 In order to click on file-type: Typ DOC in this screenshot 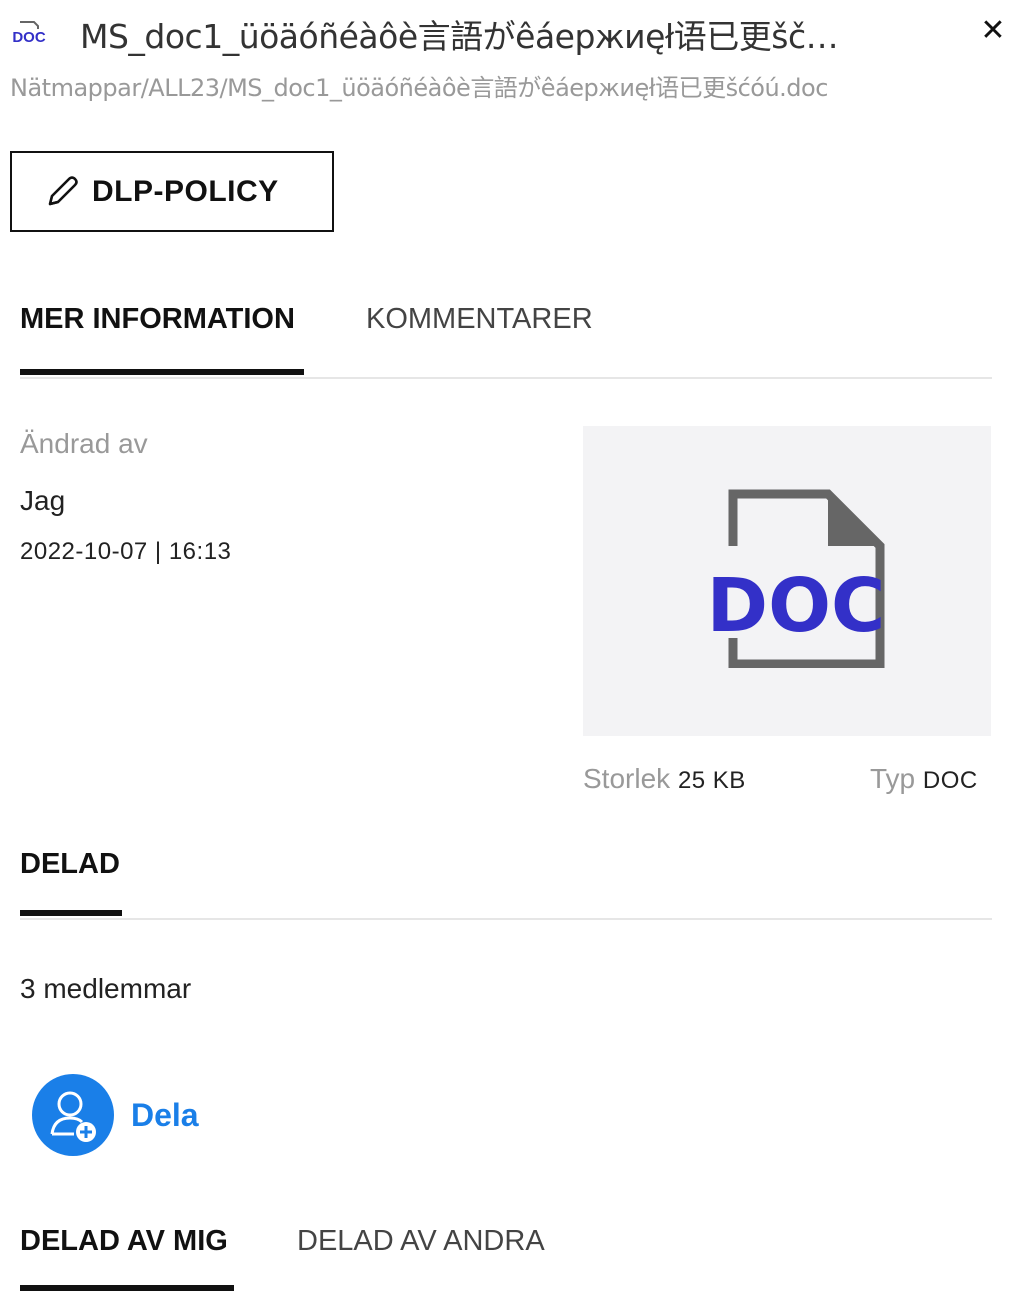, I will do `click(924, 779)`.